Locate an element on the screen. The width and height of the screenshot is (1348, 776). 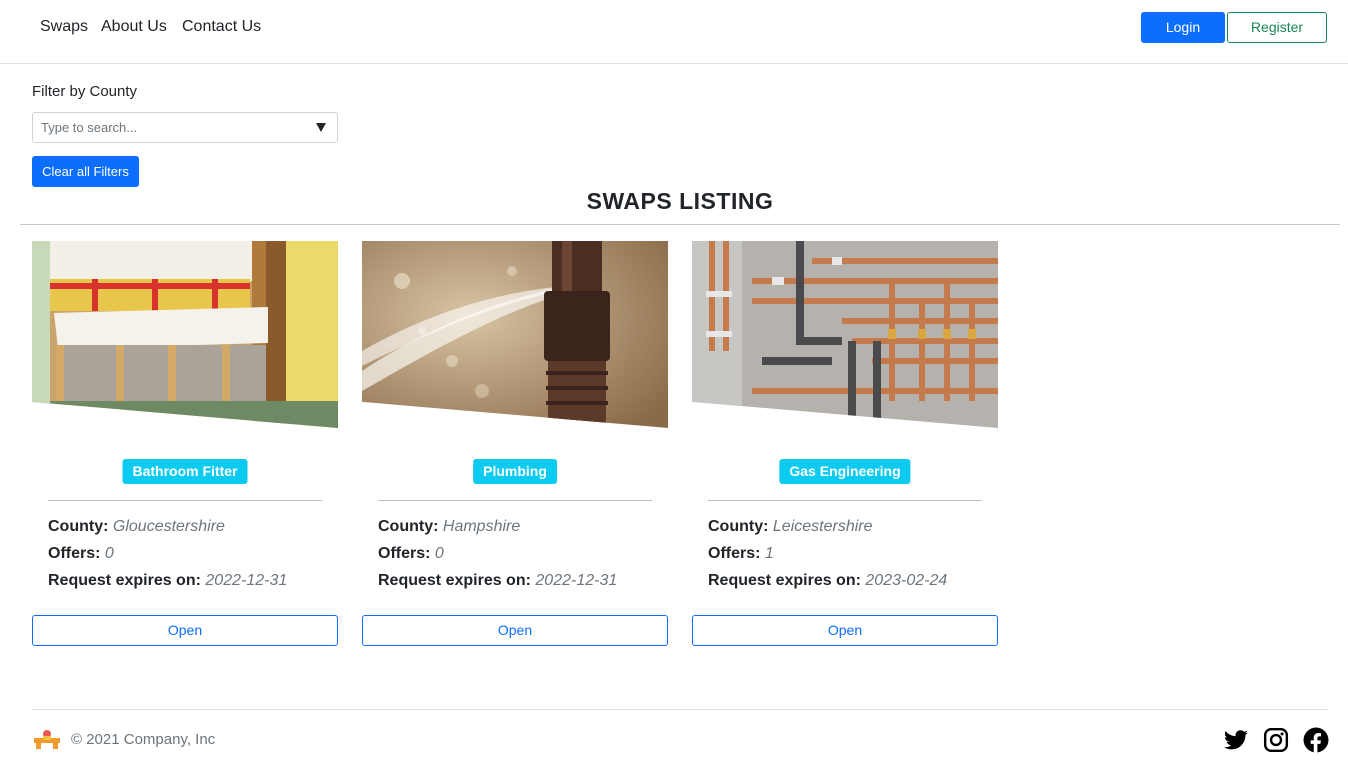
nav-link-about-us: About Us is located at coordinates (134, 27).